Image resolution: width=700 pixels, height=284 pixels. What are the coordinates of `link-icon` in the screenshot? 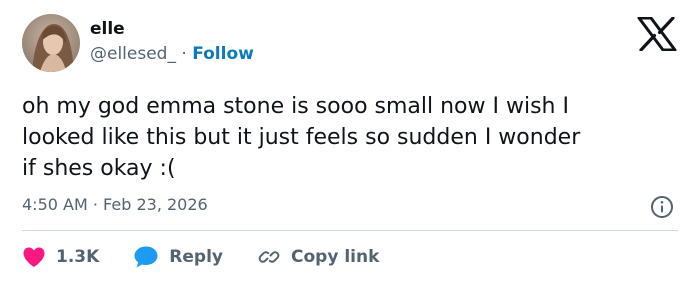 It's located at (269, 257).